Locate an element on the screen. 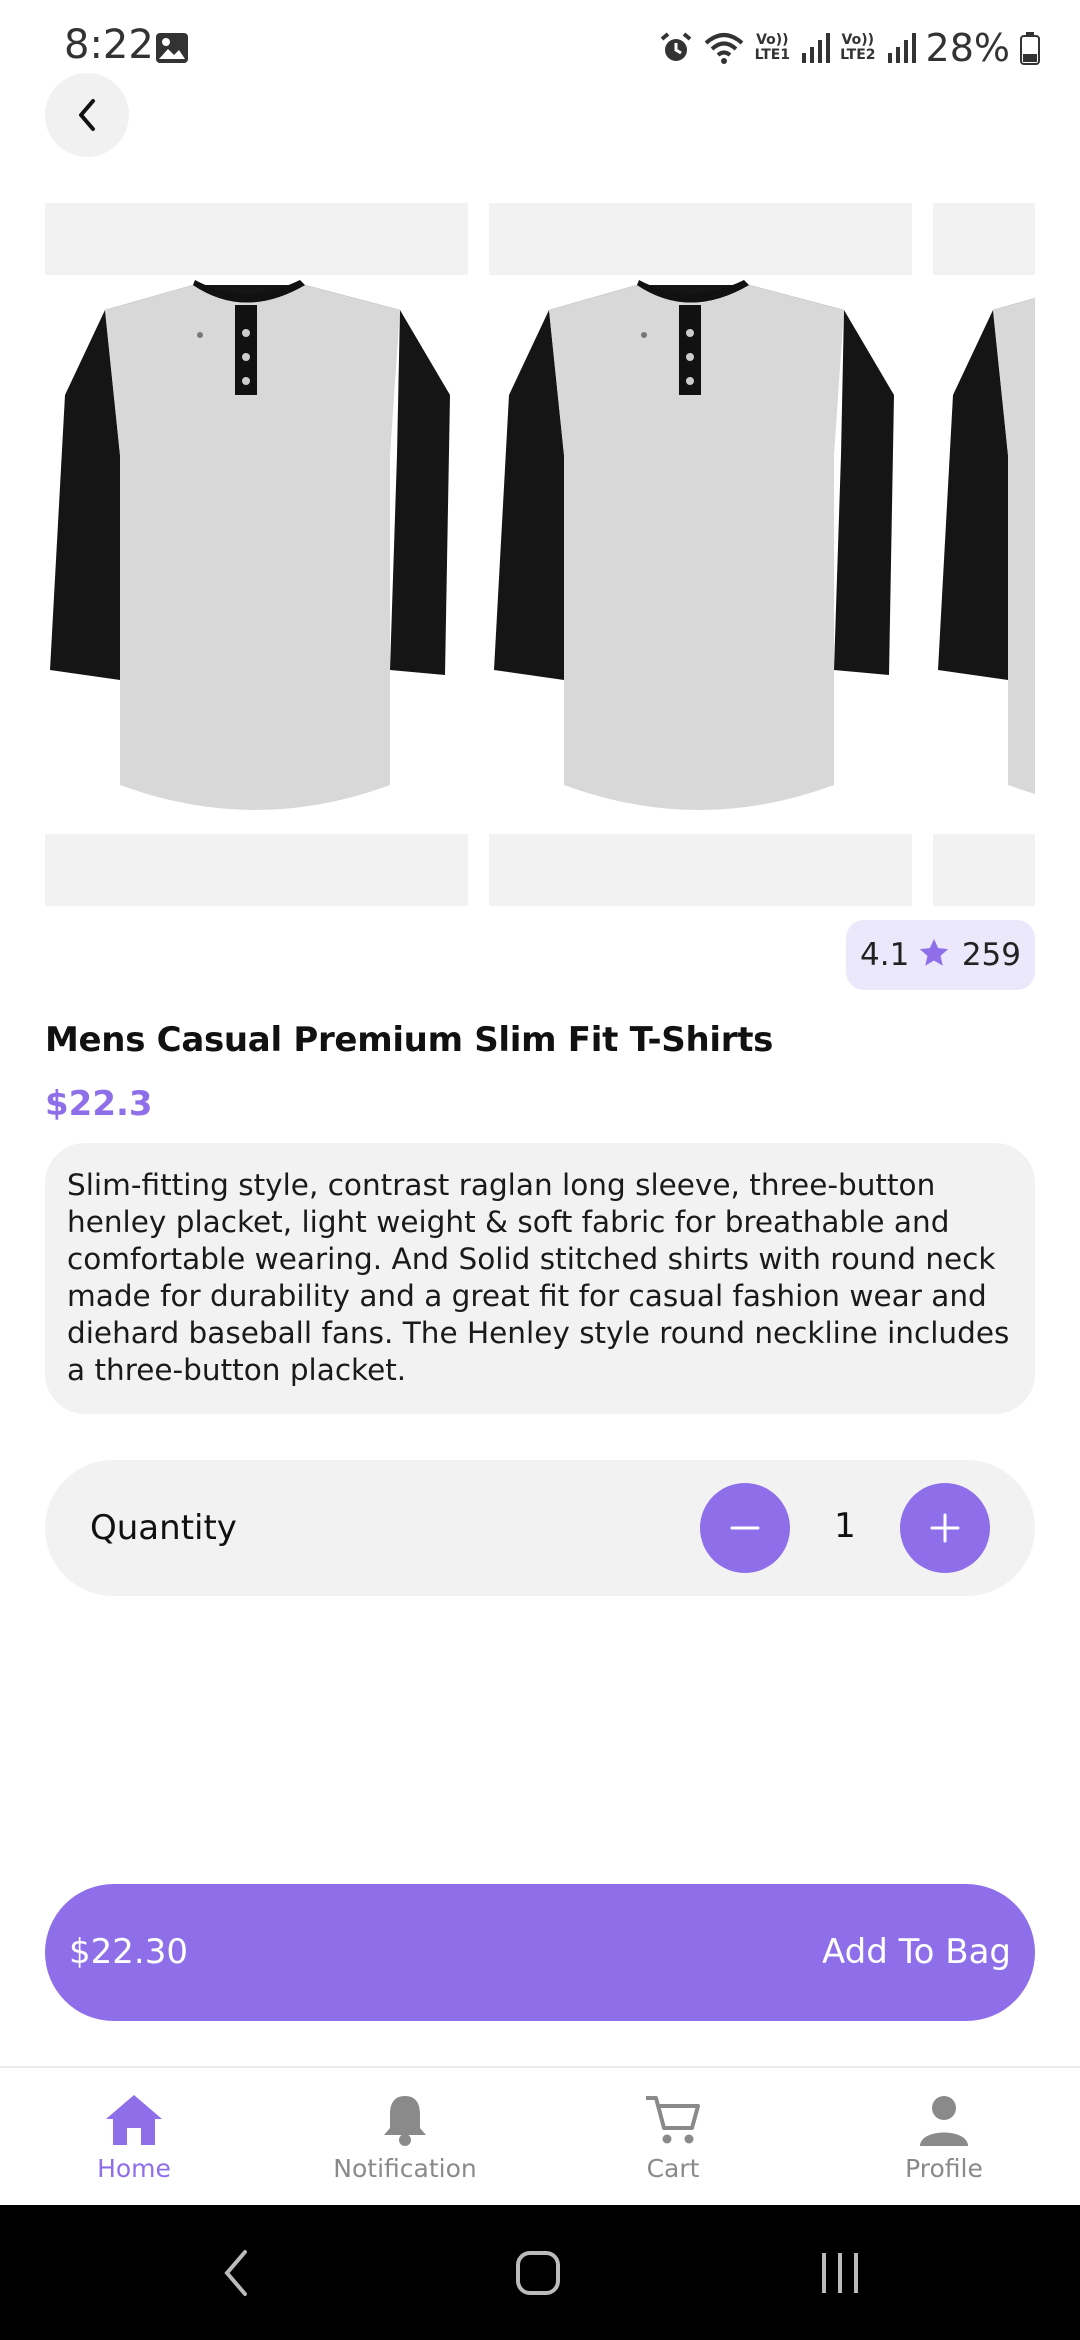  status-icons: Vo)) LTE1 Vo)) LTE2 28% is located at coordinates (849, 48).